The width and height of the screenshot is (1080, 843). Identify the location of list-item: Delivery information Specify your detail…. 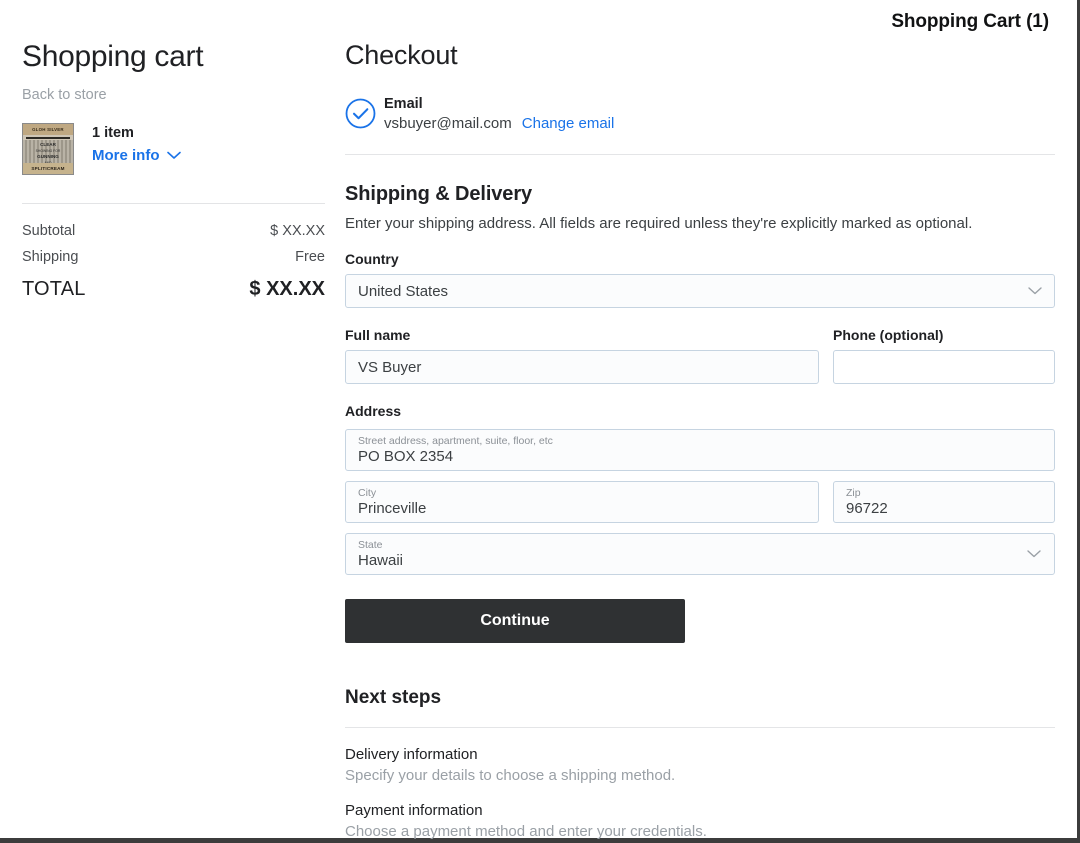
(700, 765).